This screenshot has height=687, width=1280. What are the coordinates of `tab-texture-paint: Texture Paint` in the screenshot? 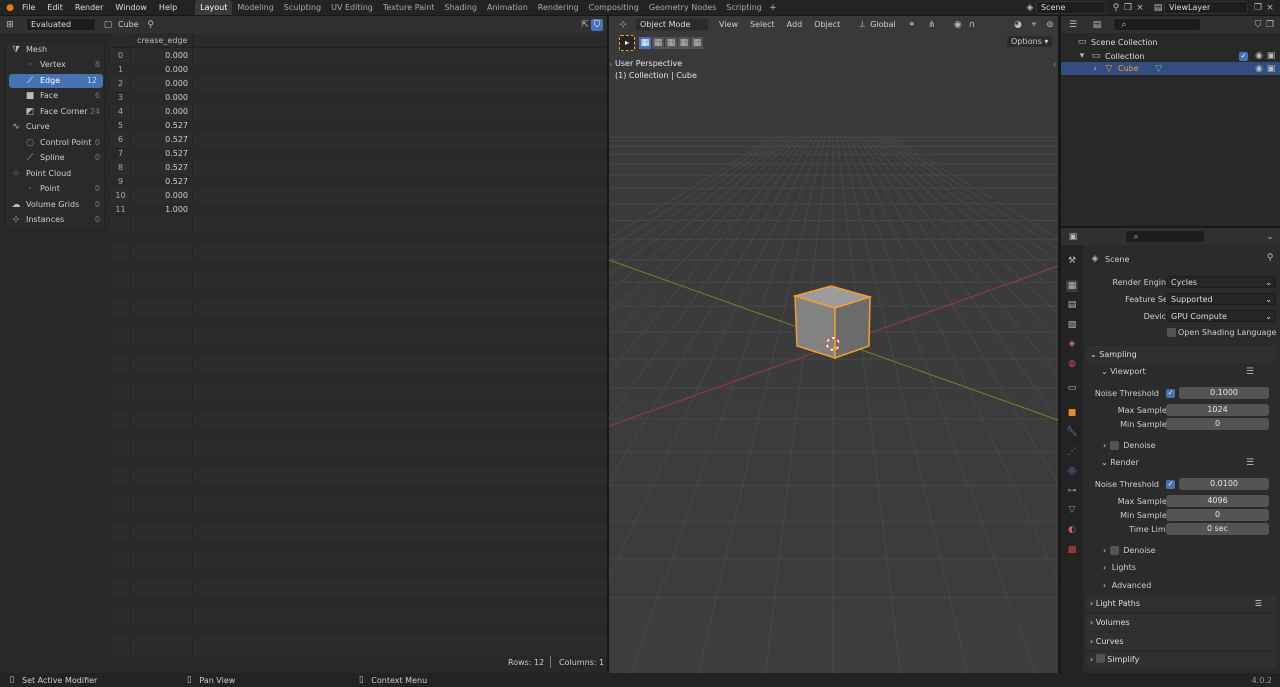 It's located at (409, 7).